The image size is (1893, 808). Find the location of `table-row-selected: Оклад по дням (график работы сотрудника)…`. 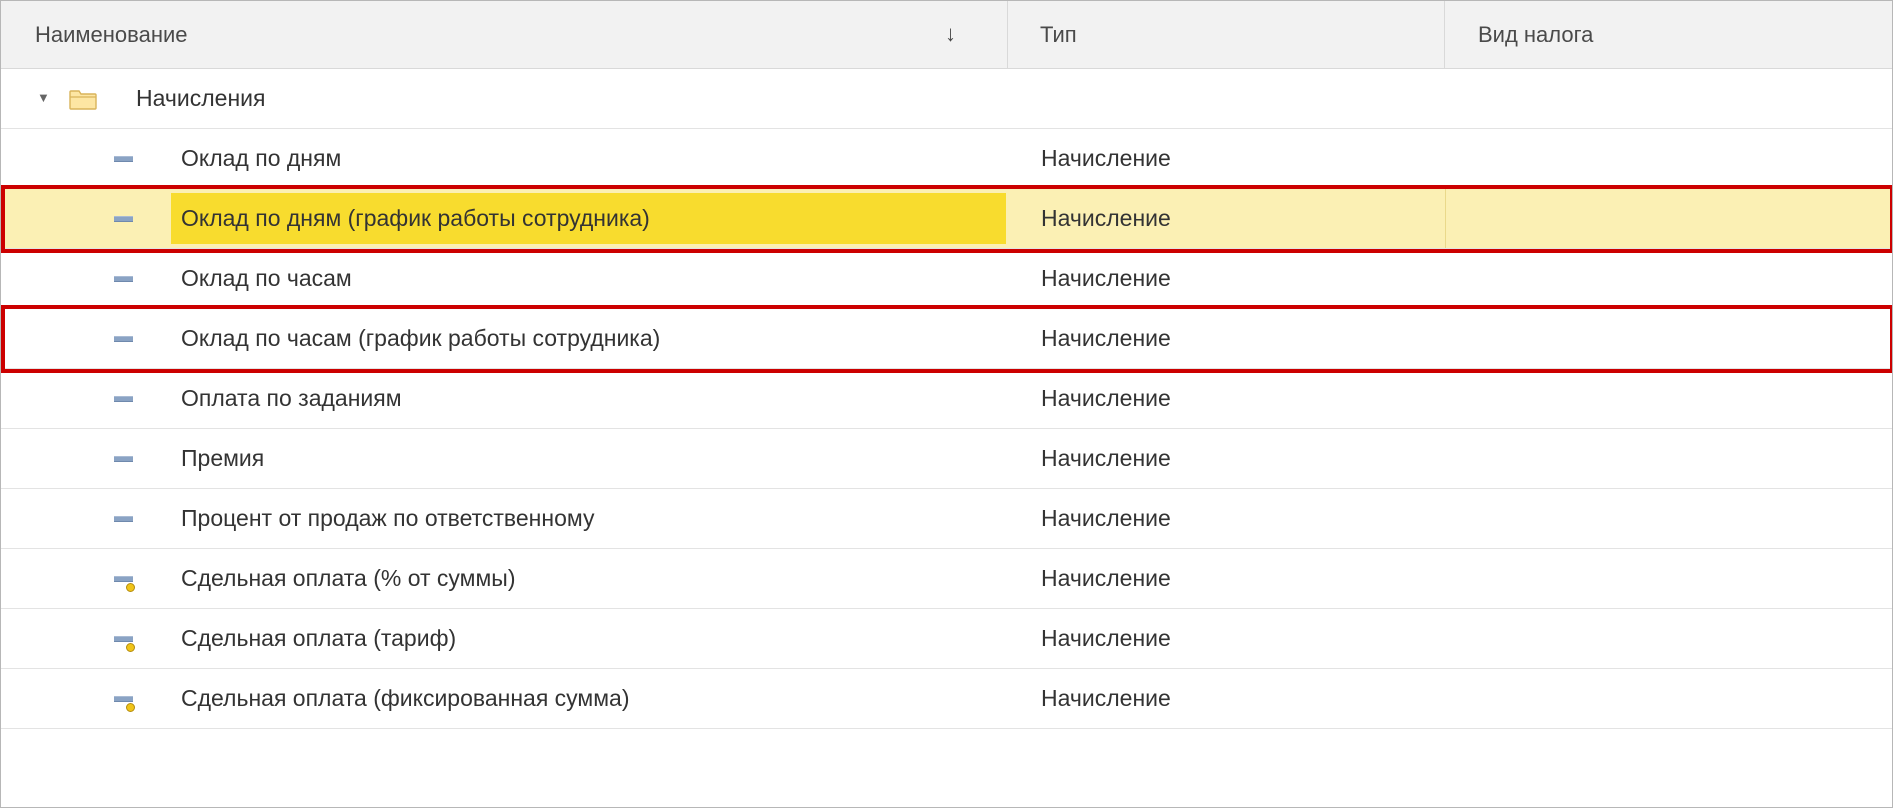

table-row-selected: Оклад по дням (график работы сотрудника)… is located at coordinates (946, 219).